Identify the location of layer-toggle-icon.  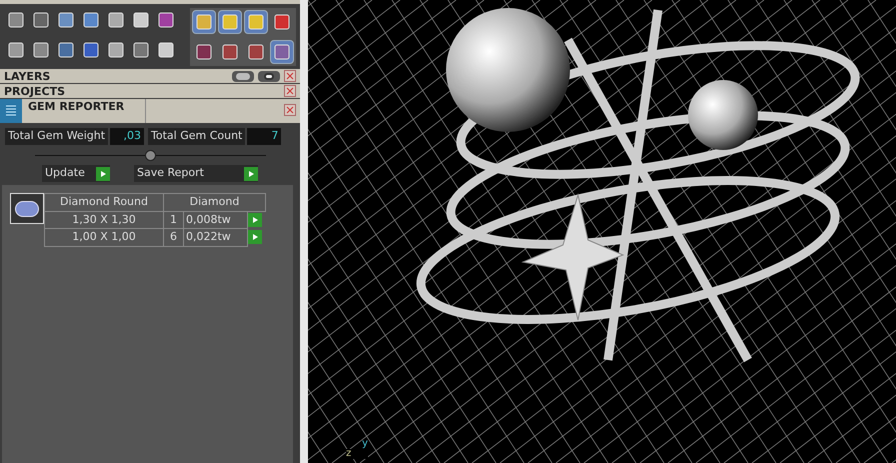
(243, 76).